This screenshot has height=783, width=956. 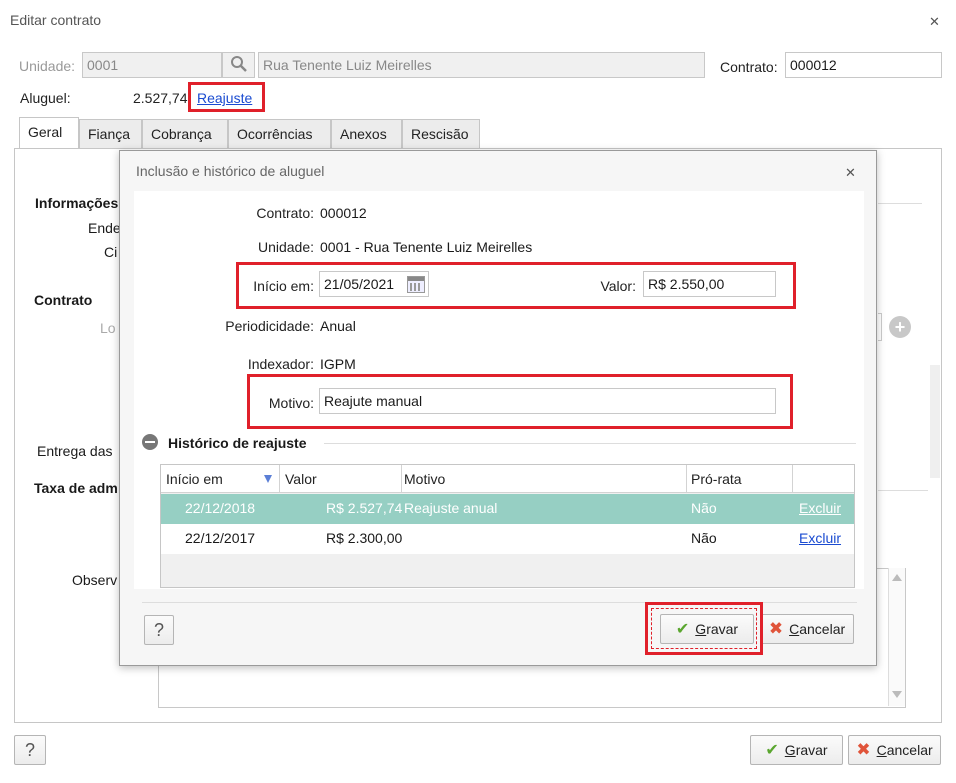 What do you see at coordinates (772, 750) in the screenshot?
I see `check-icon: ✔` at bounding box center [772, 750].